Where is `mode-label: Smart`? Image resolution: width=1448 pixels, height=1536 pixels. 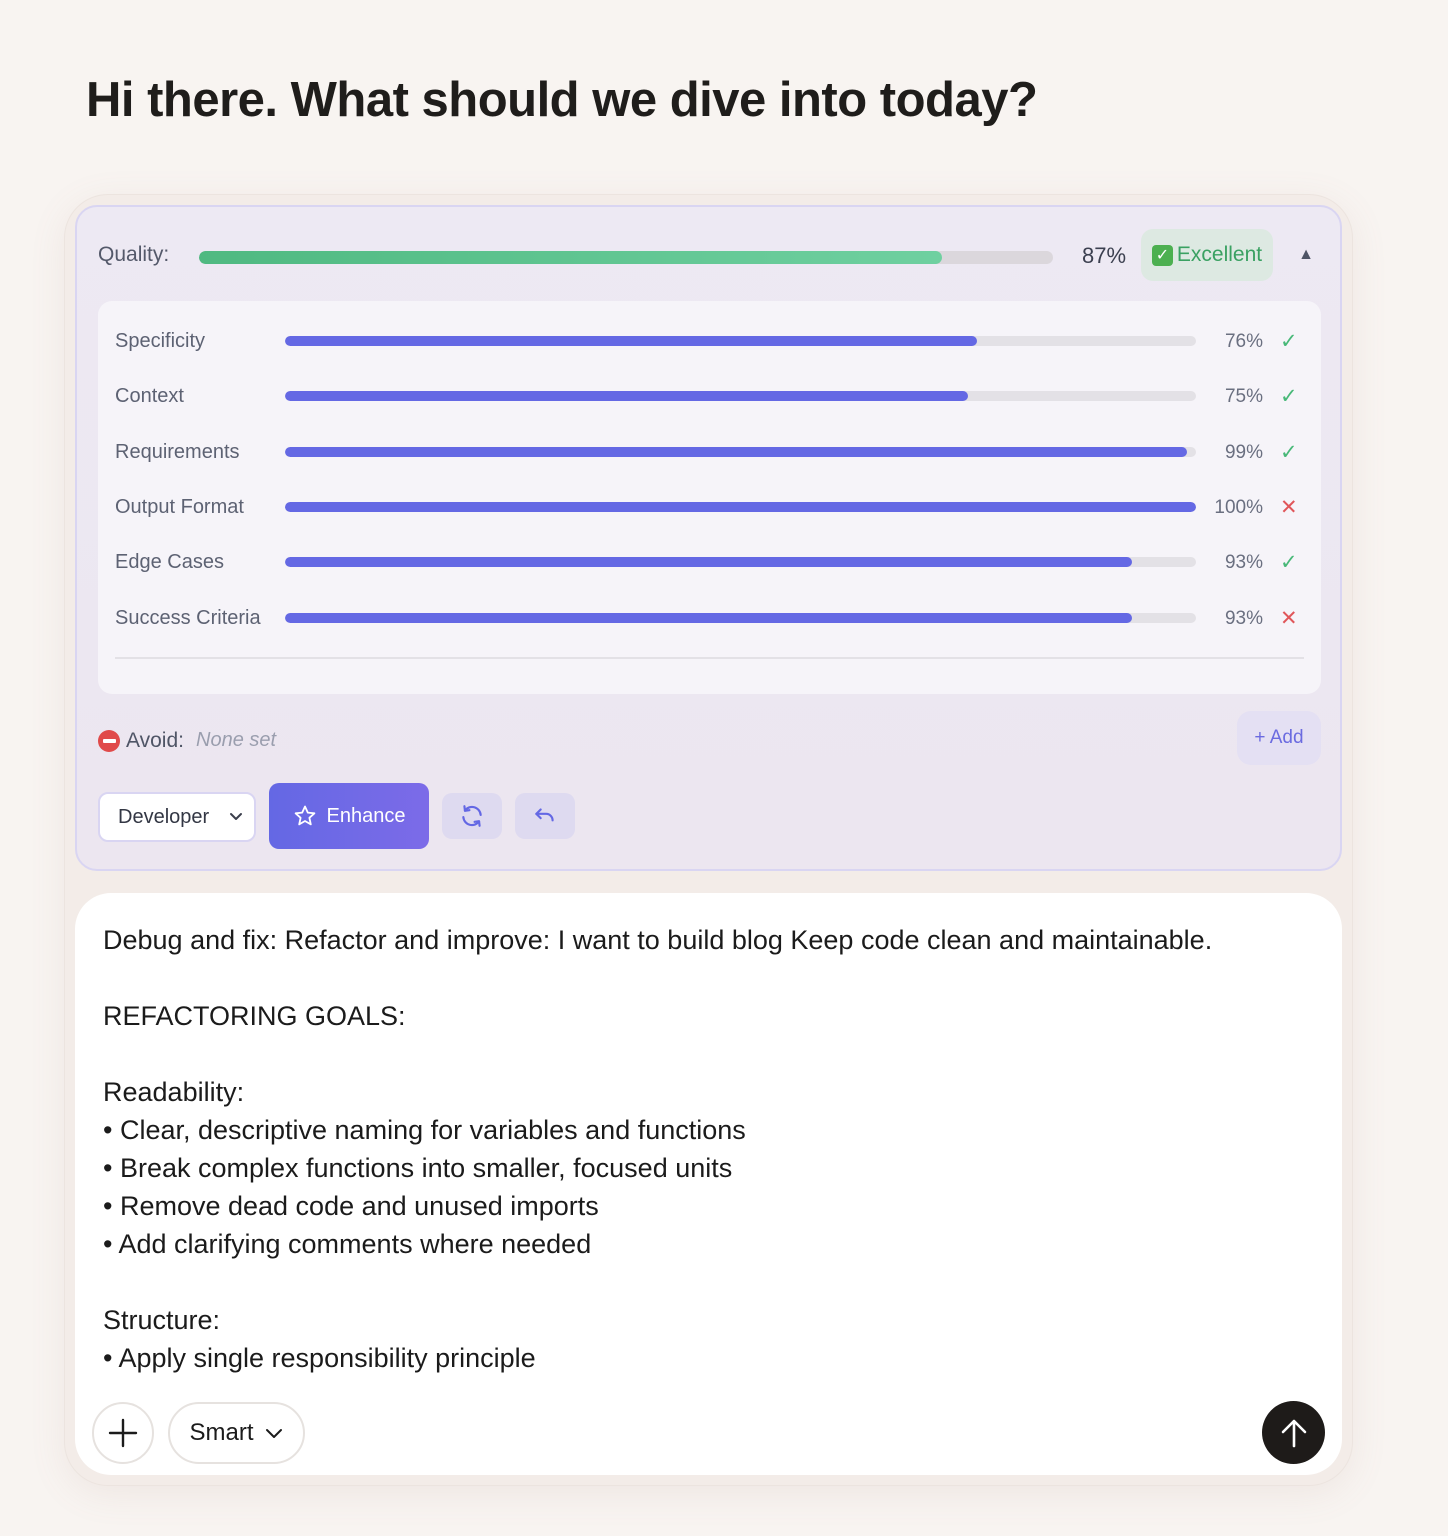
mode-label: Smart is located at coordinates (221, 1432).